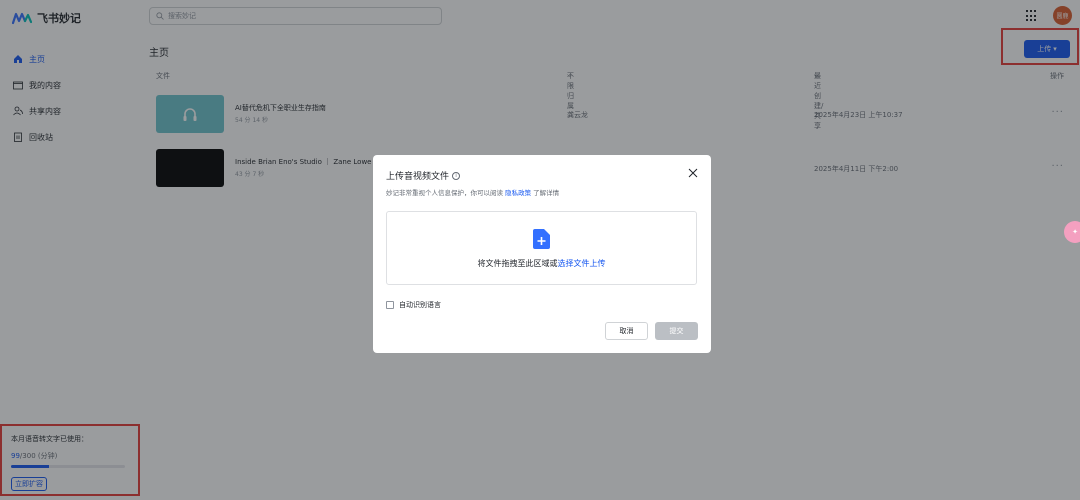  What do you see at coordinates (546, 193) in the screenshot?
I see `privacy-suffix: 了解详情` at bounding box center [546, 193].